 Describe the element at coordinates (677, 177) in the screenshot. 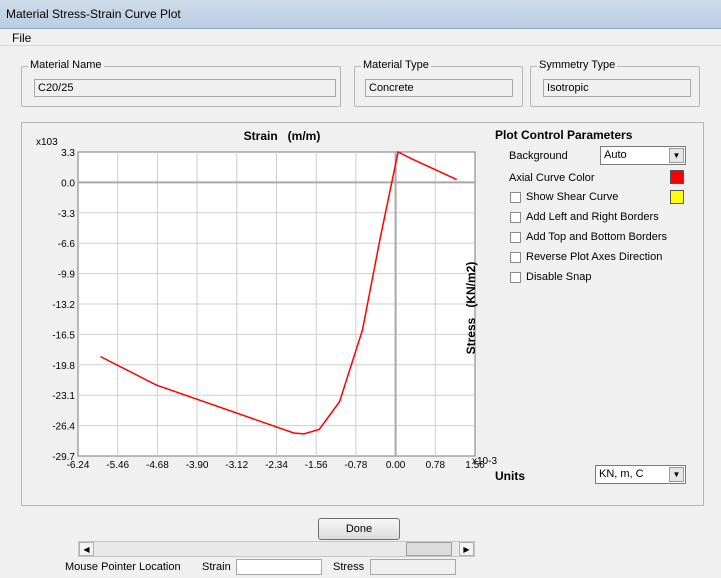

I see `axial-curve-color-swatch` at that location.